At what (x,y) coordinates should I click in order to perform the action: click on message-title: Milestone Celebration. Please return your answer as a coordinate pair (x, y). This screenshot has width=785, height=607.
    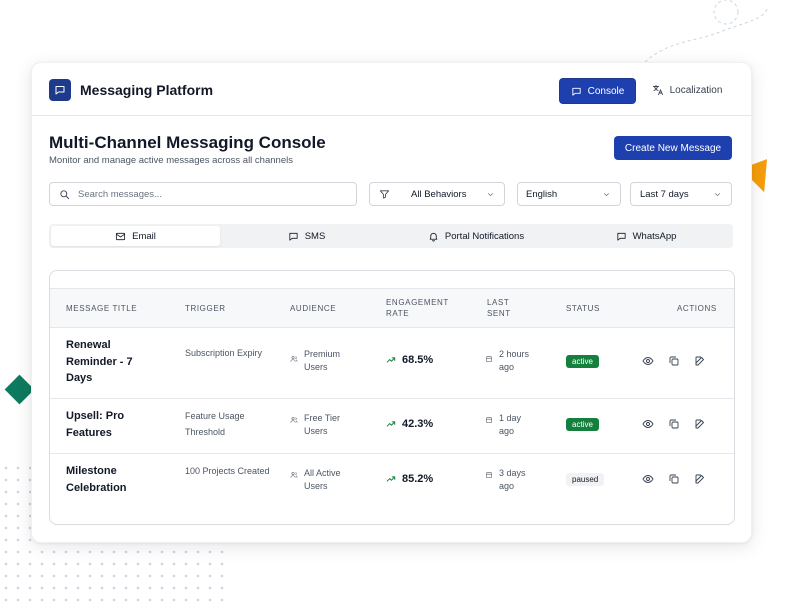
    Looking at the image, I should click on (96, 479).